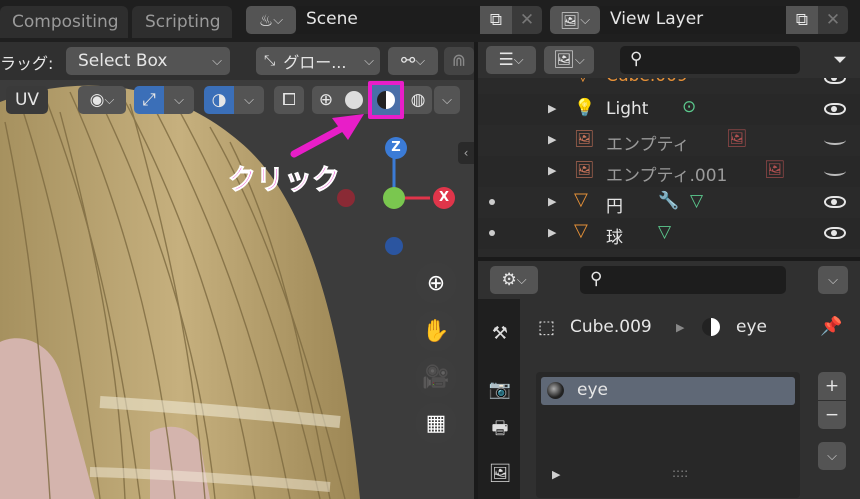 The image size is (860, 499). What do you see at coordinates (683, 280) in the screenshot?
I see `properties-search-input: ⚲` at bounding box center [683, 280].